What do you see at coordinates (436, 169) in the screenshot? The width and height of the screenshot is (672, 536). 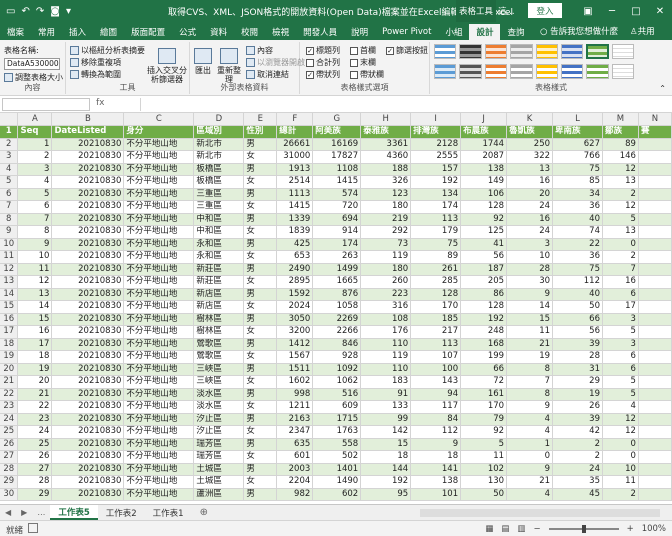 I see `table-cell: 157` at bounding box center [436, 169].